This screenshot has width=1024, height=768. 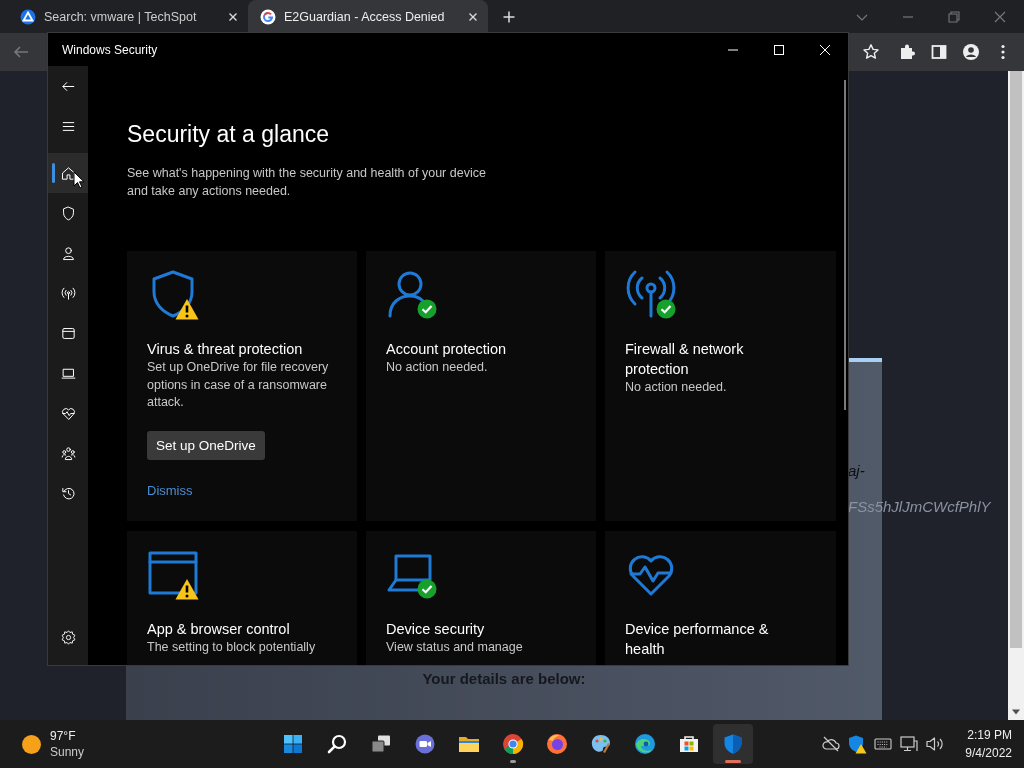 I want to click on setup-button: Set up OneDrive, so click(x=206, y=445).